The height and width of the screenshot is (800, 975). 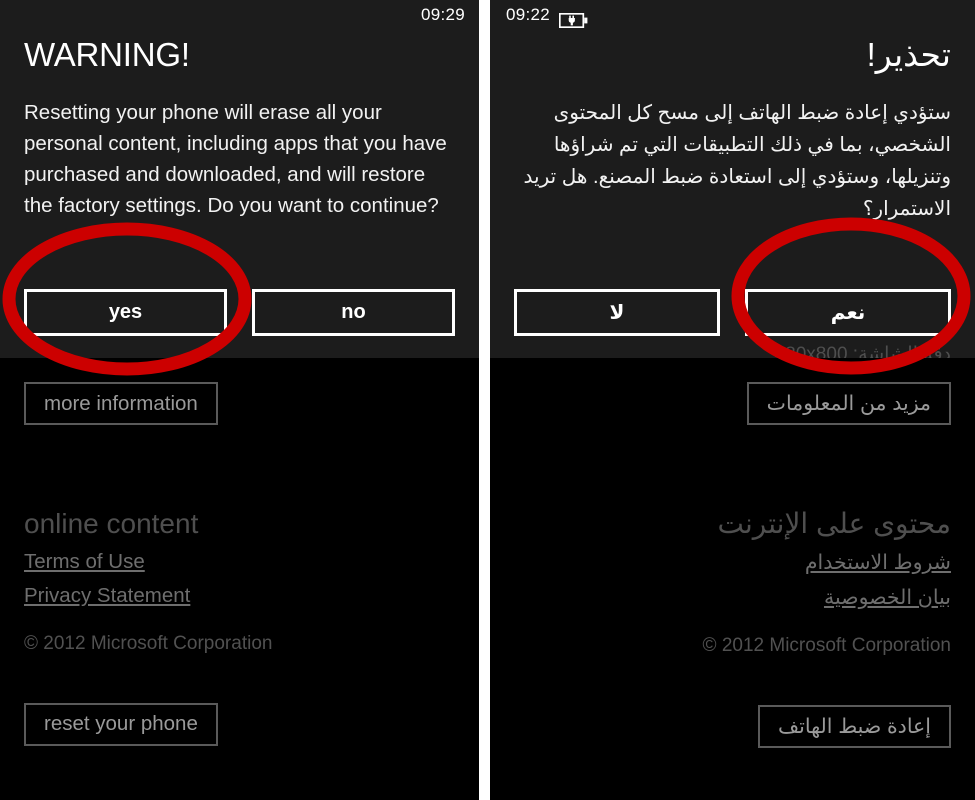 What do you see at coordinates (617, 312) in the screenshot?
I see `cancel-button-ar: لا` at bounding box center [617, 312].